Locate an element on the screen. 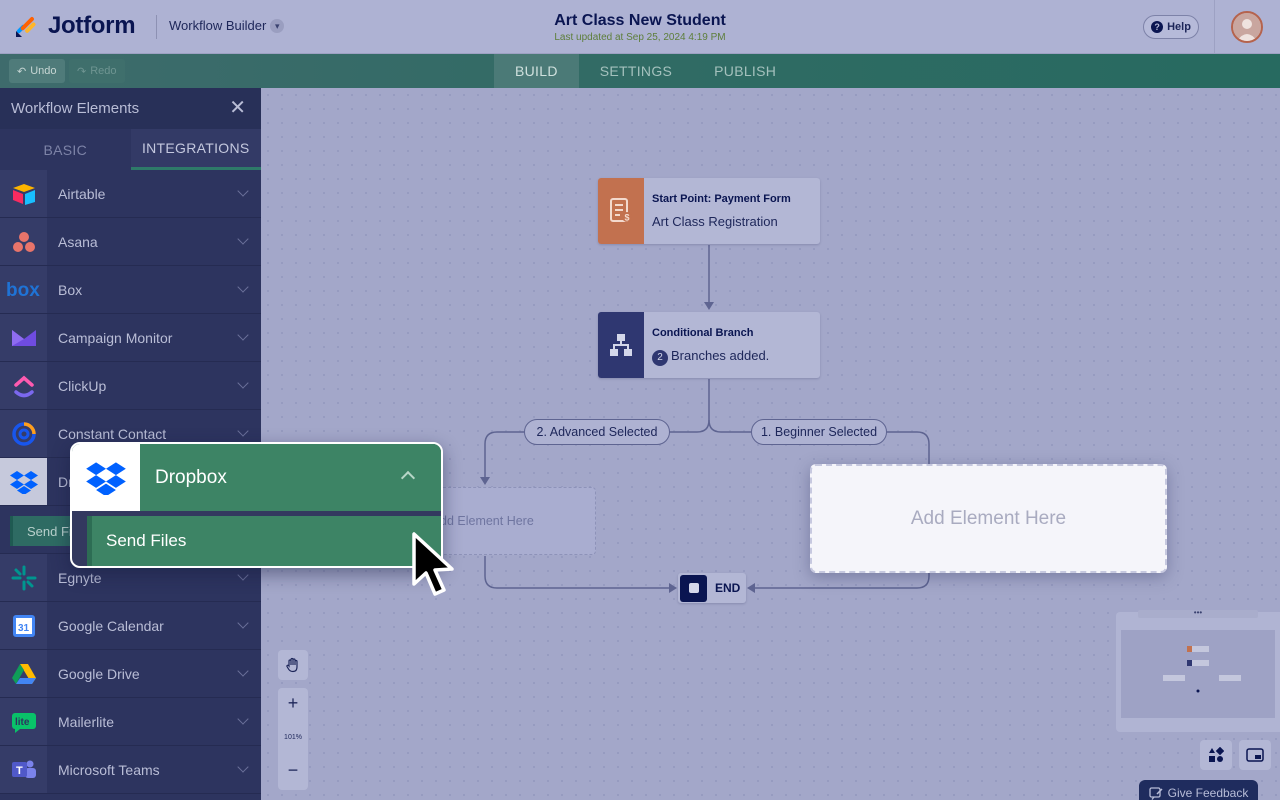 The height and width of the screenshot is (800, 1280). branch-count-badge: 2 is located at coordinates (660, 358).